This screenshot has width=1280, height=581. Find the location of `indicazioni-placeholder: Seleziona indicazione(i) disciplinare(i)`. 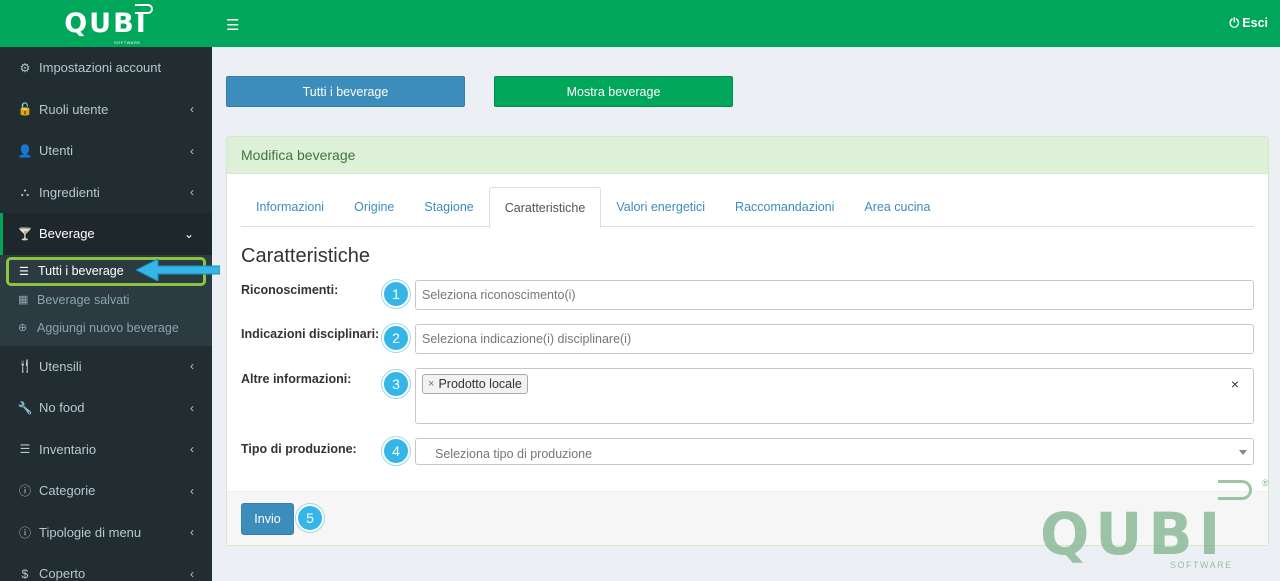

indicazioni-placeholder: Seleziona indicazione(i) disciplinare(i) is located at coordinates (527, 339).